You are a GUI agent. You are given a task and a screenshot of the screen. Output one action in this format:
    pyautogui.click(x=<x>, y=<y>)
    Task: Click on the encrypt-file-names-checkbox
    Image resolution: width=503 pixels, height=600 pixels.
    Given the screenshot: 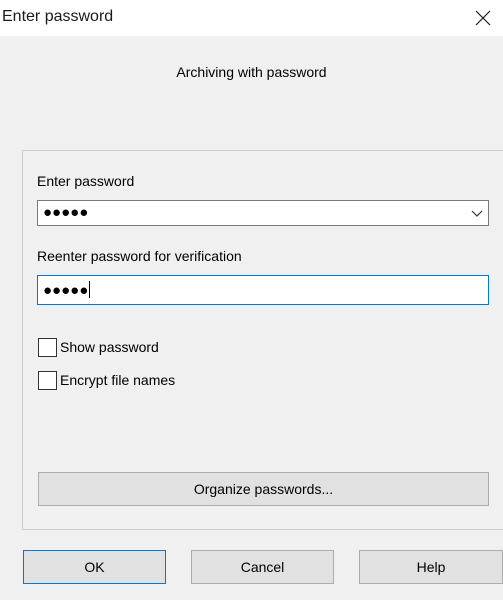 What is the action you would take?
    pyautogui.click(x=47, y=380)
    